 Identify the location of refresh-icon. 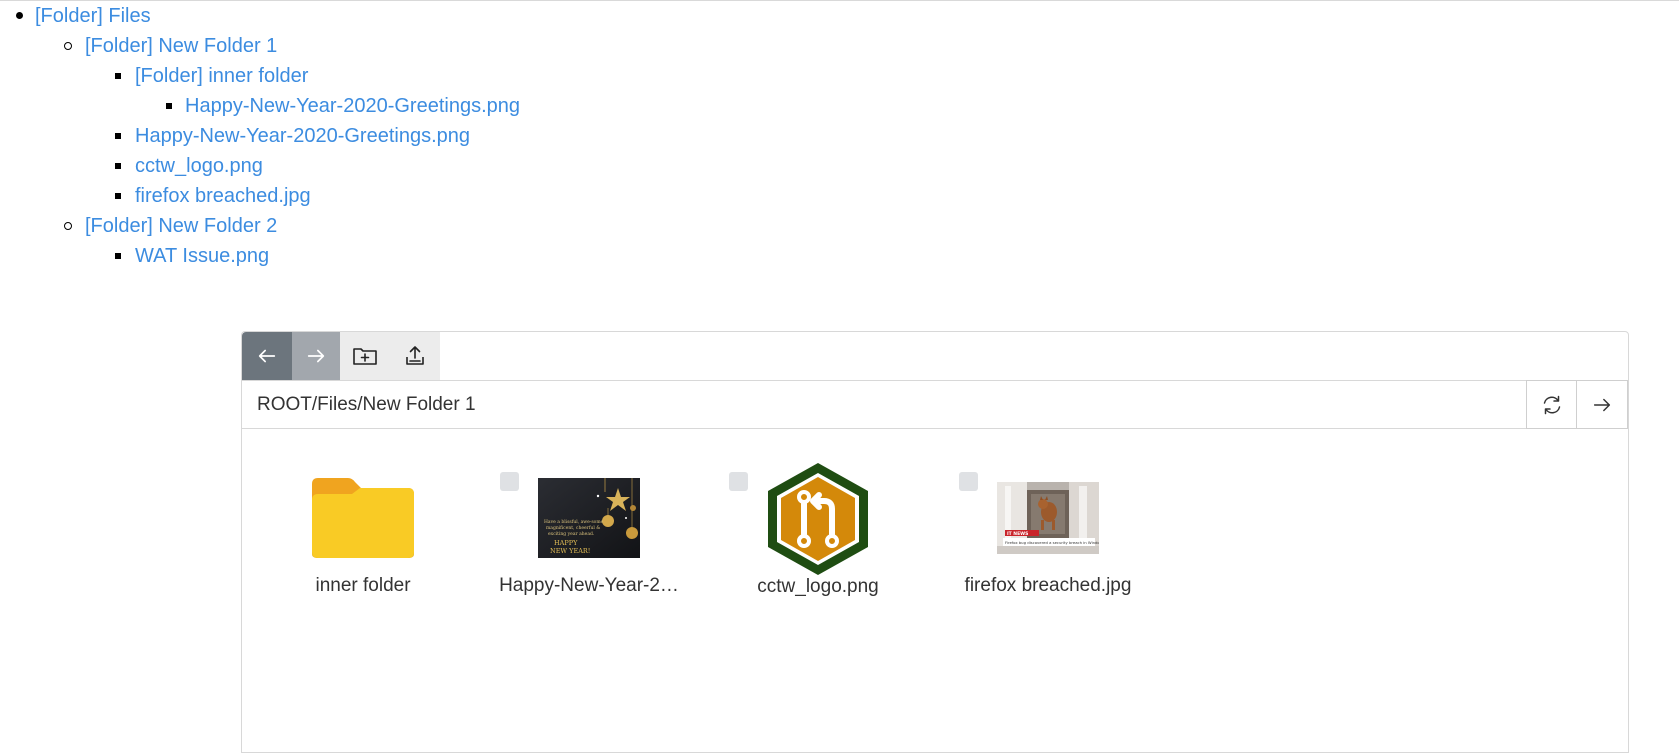
(1552, 404).